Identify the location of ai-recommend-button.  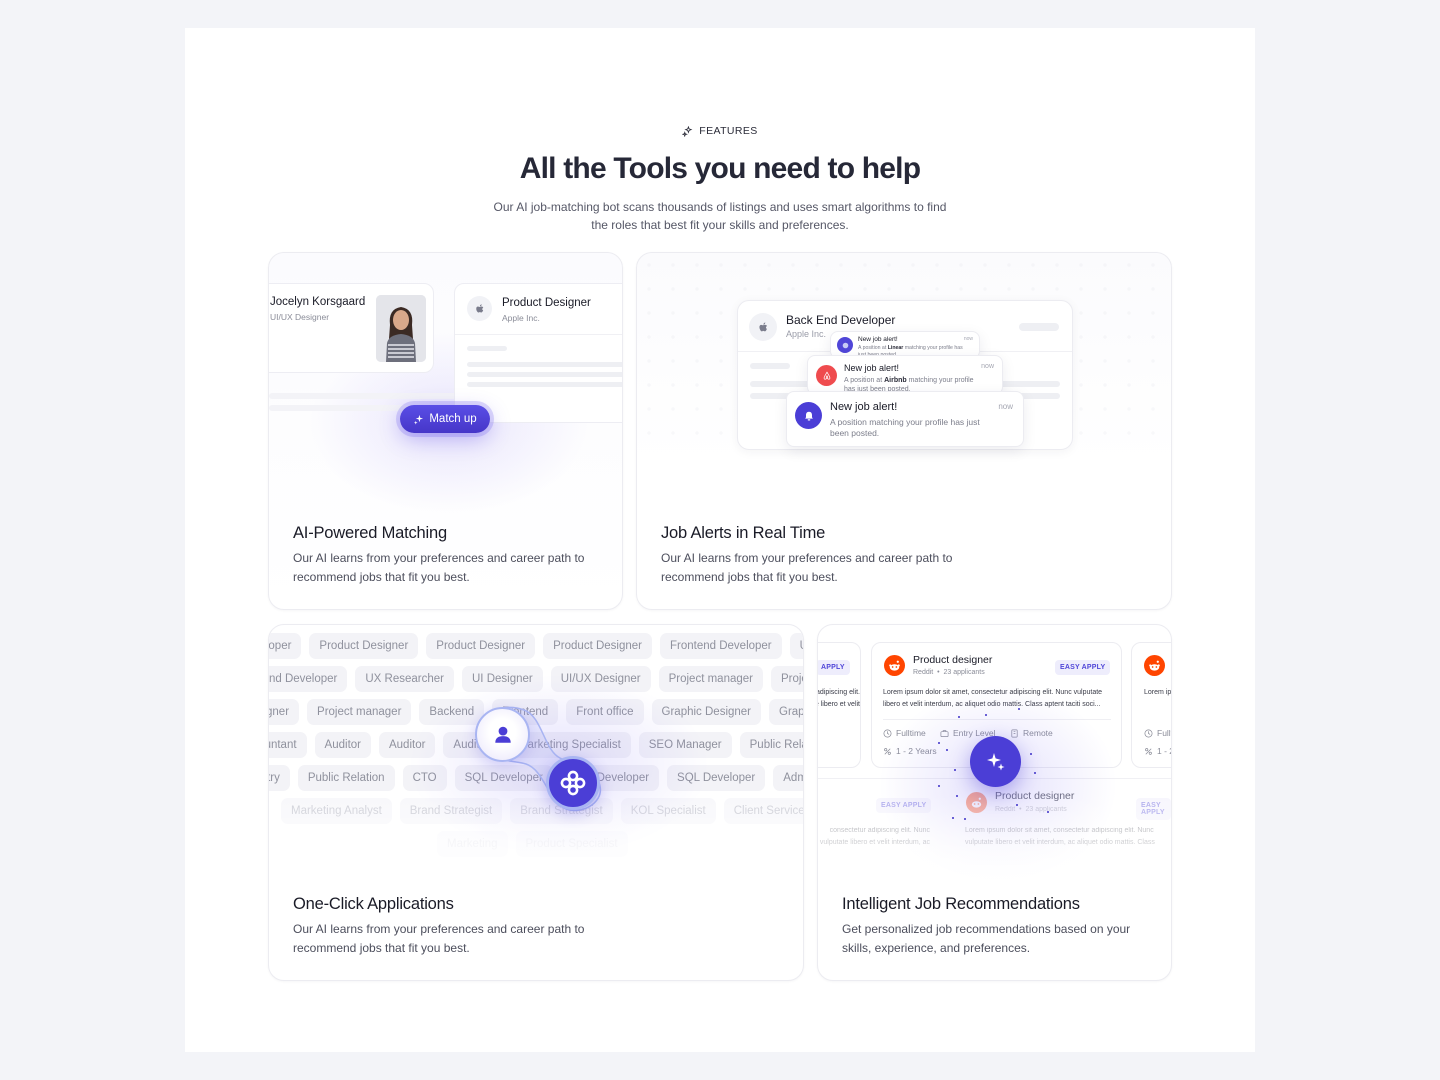
(995, 761).